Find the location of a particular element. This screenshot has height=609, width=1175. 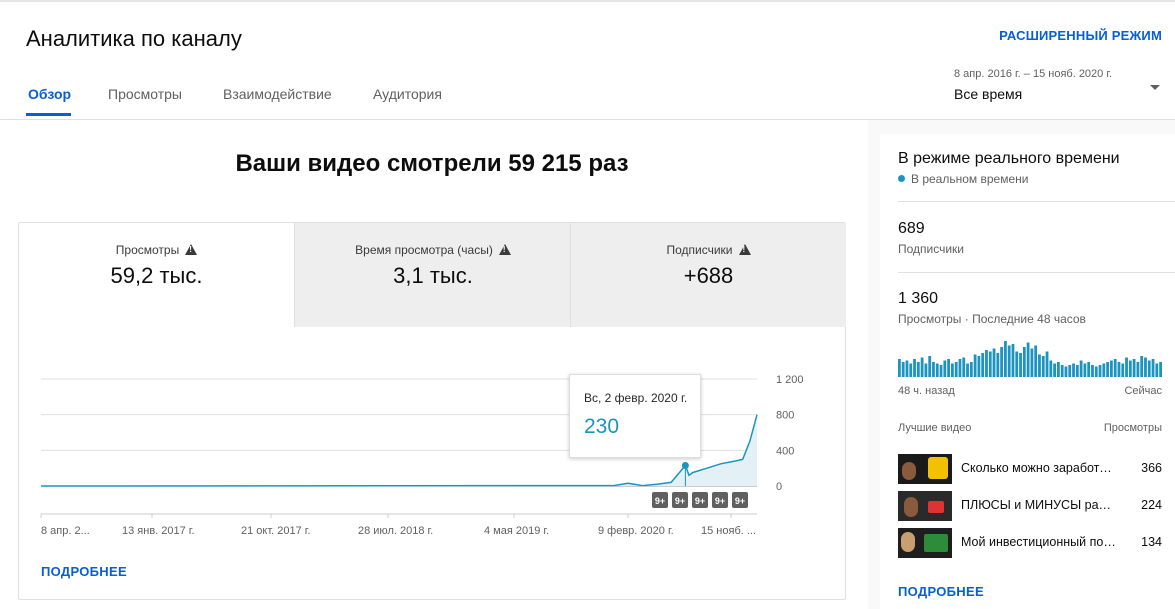

realtime-views-label: Просмотры · Последние 48 часов is located at coordinates (992, 319).